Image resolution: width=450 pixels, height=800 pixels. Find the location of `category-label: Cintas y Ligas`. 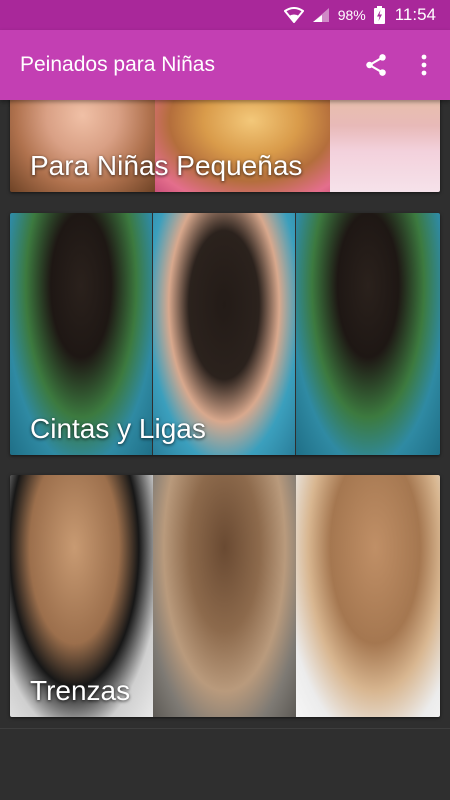

category-label: Cintas y Ligas is located at coordinates (118, 428).